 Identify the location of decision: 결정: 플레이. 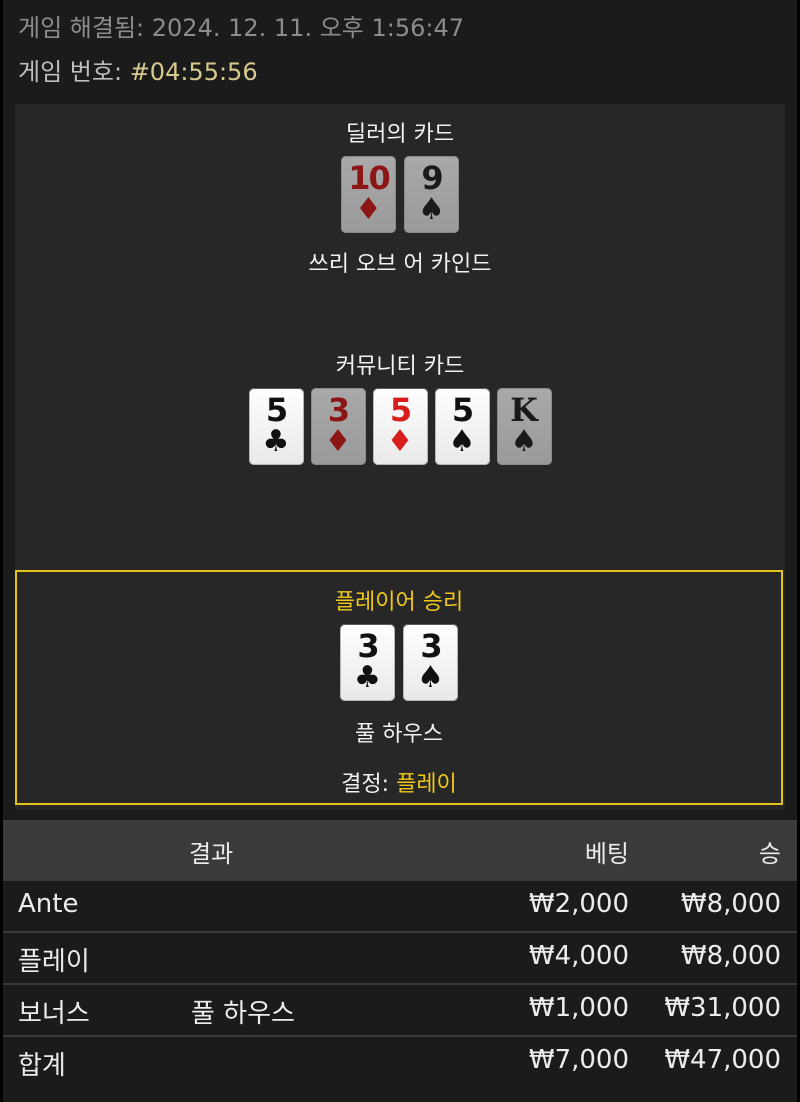
(399, 782).